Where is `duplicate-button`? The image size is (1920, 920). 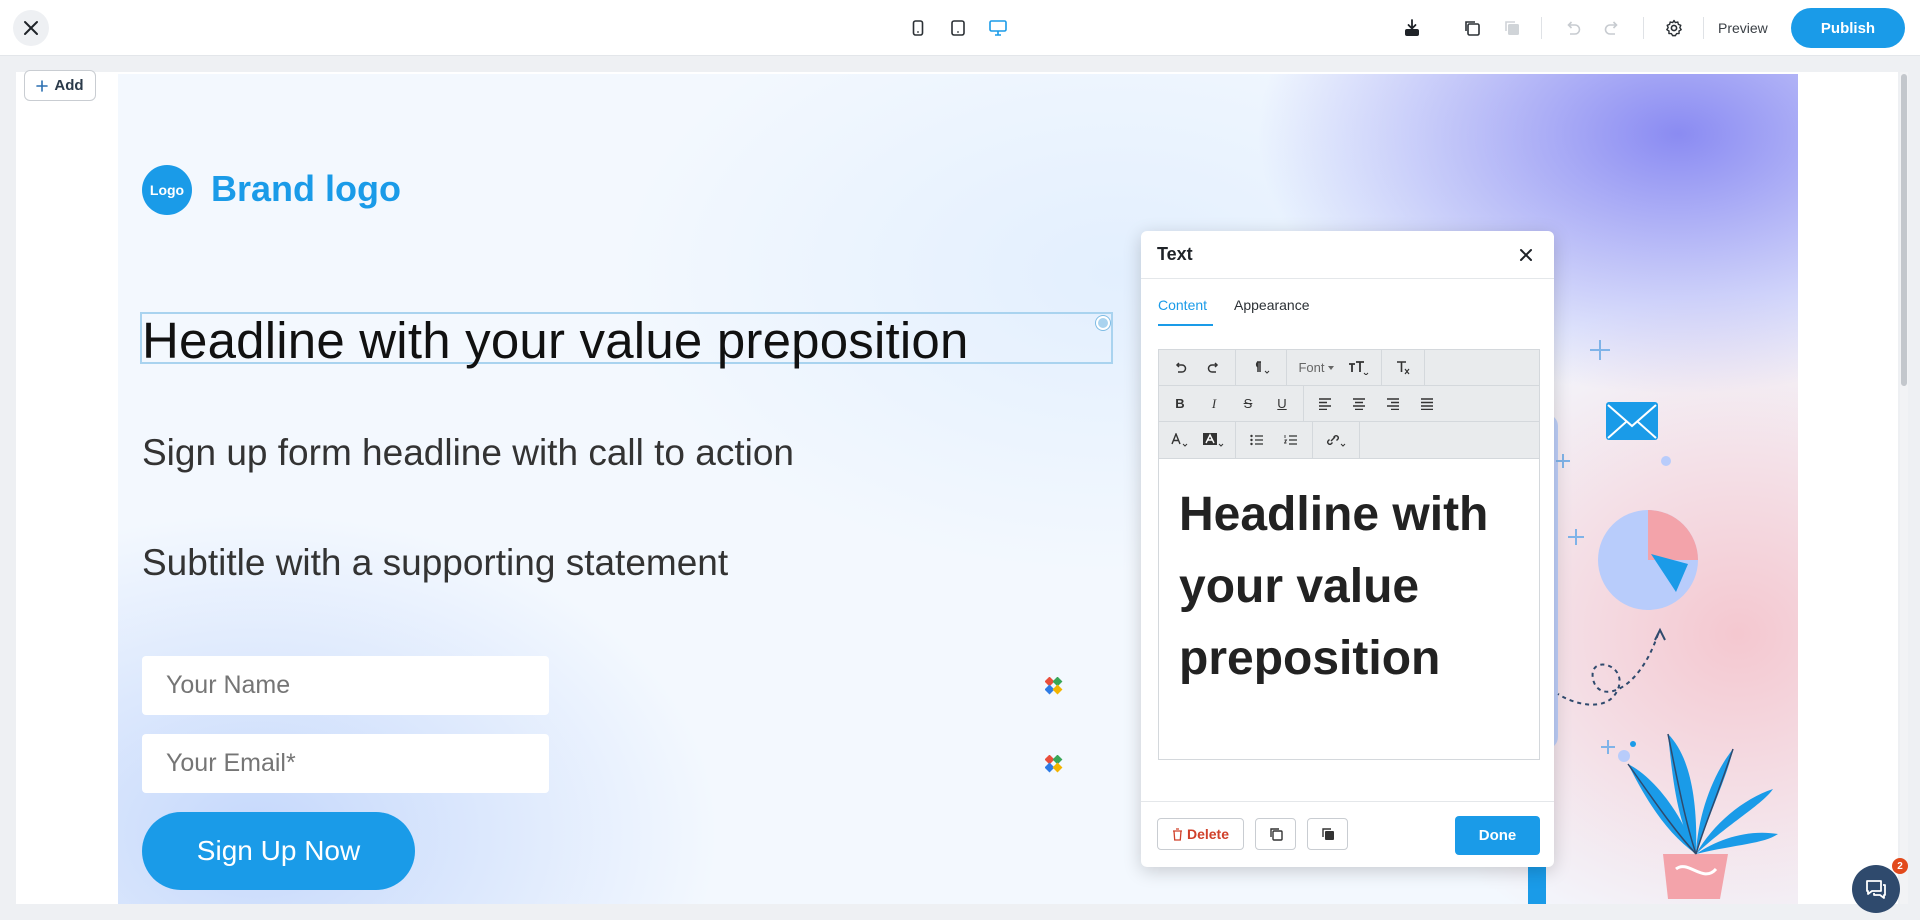
duplicate-button is located at coordinates (1275, 834).